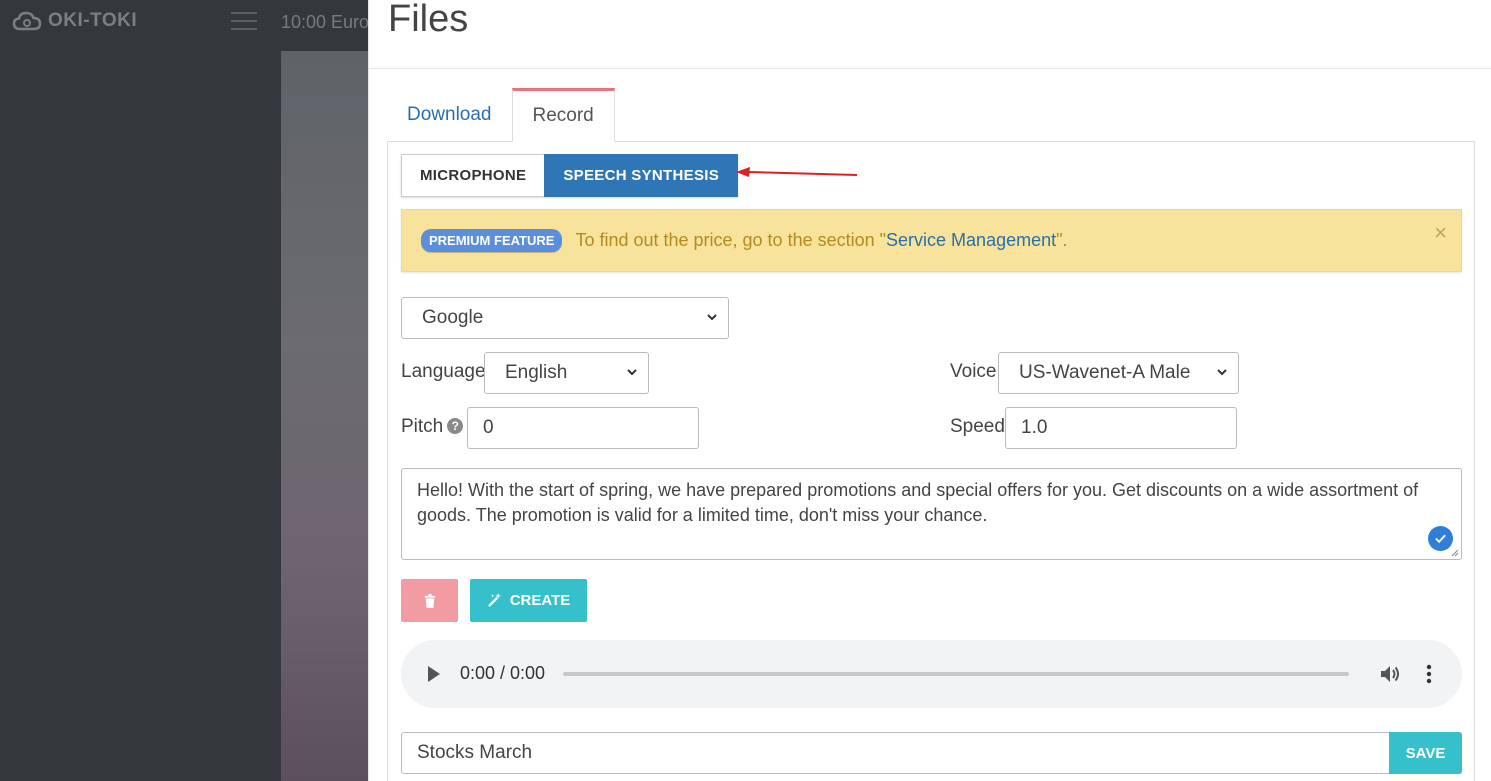 This screenshot has height=781, width=1491. I want to click on check-icon, so click(1440, 538).